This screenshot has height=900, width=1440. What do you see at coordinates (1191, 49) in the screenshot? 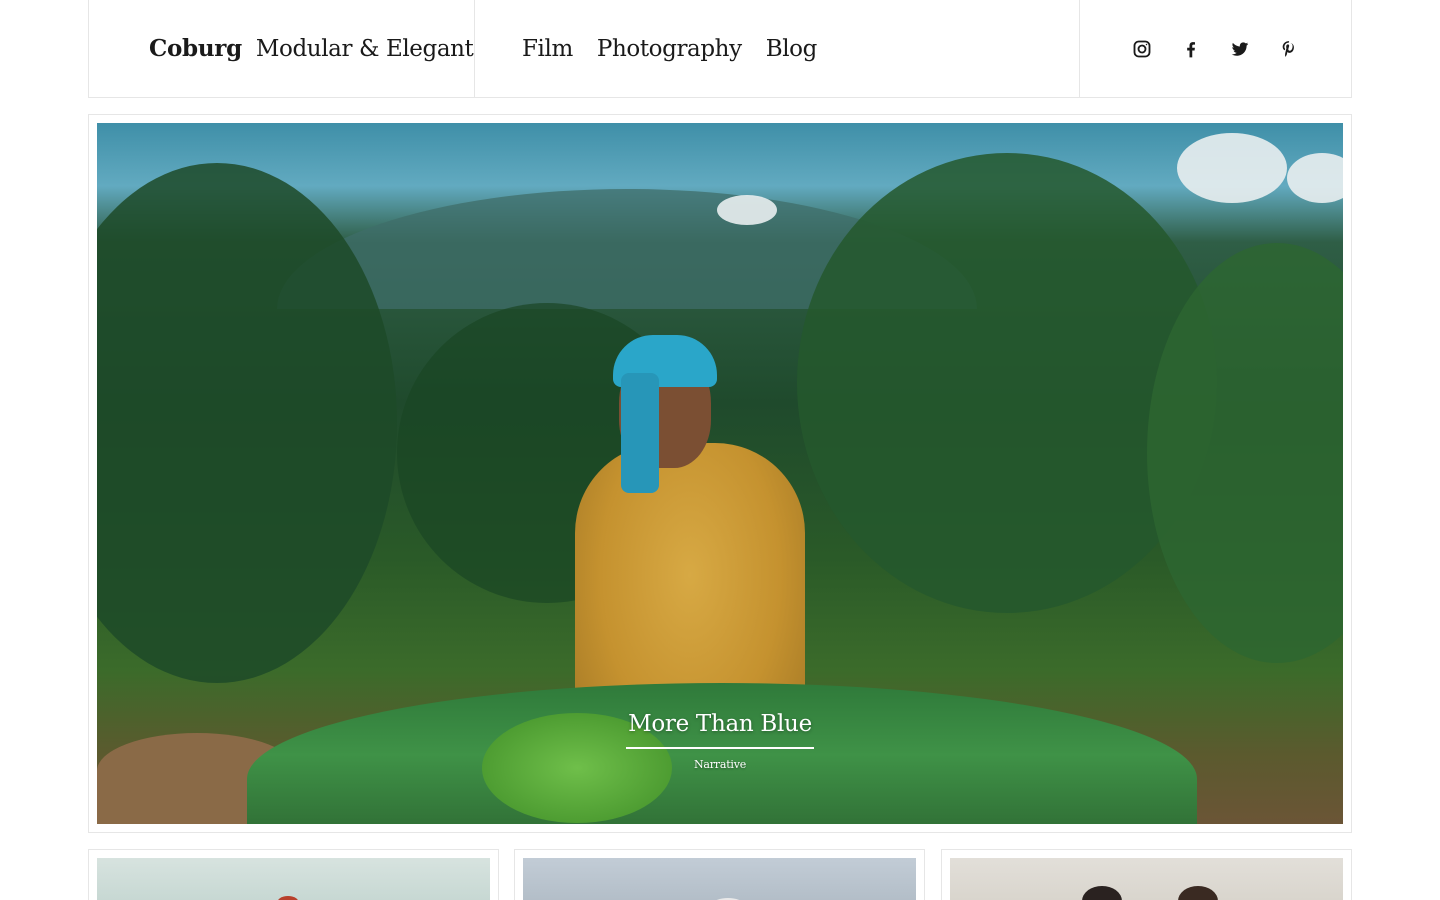
I see `facebook-icon` at bounding box center [1191, 49].